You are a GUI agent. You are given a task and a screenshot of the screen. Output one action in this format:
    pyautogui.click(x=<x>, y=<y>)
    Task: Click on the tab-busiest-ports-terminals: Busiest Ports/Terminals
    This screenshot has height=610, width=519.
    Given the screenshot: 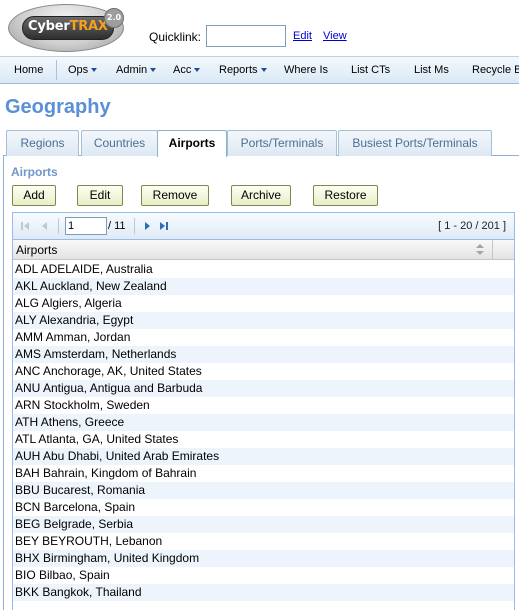 What is the action you would take?
    pyautogui.click(x=415, y=143)
    